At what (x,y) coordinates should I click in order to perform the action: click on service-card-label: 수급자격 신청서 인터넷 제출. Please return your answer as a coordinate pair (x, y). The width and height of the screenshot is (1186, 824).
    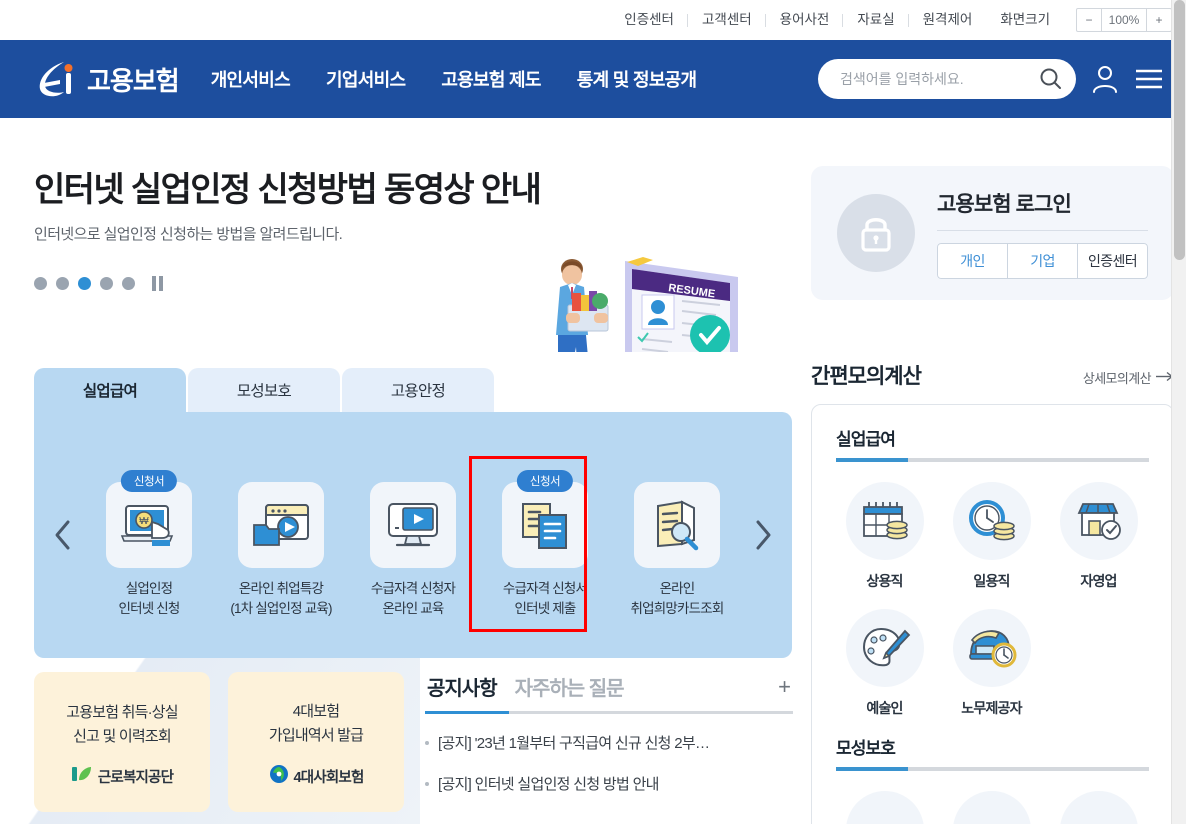
    Looking at the image, I should click on (545, 598).